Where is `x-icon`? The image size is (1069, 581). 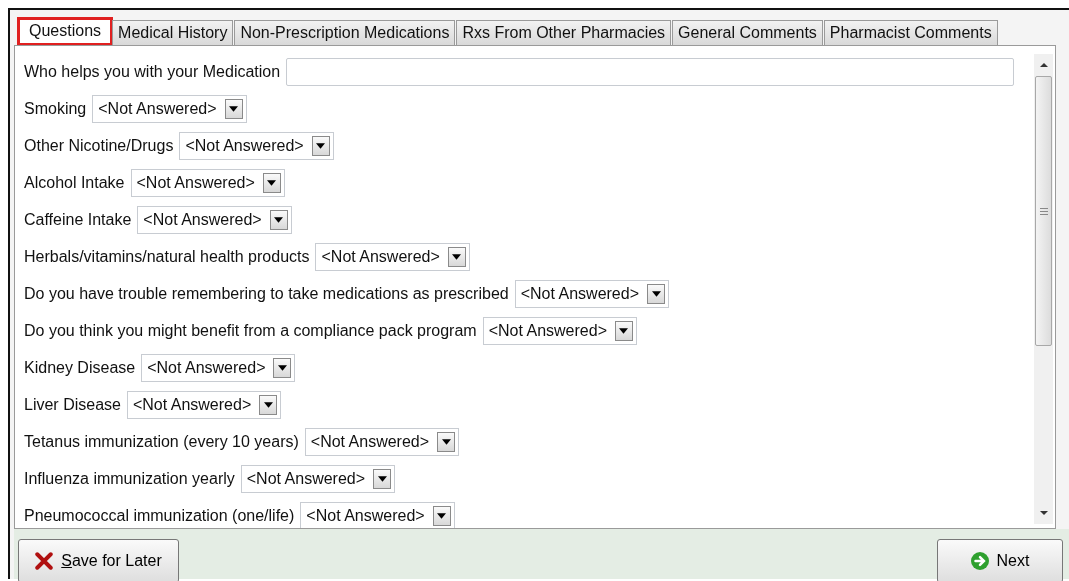 x-icon is located at coordinates (44, 561).